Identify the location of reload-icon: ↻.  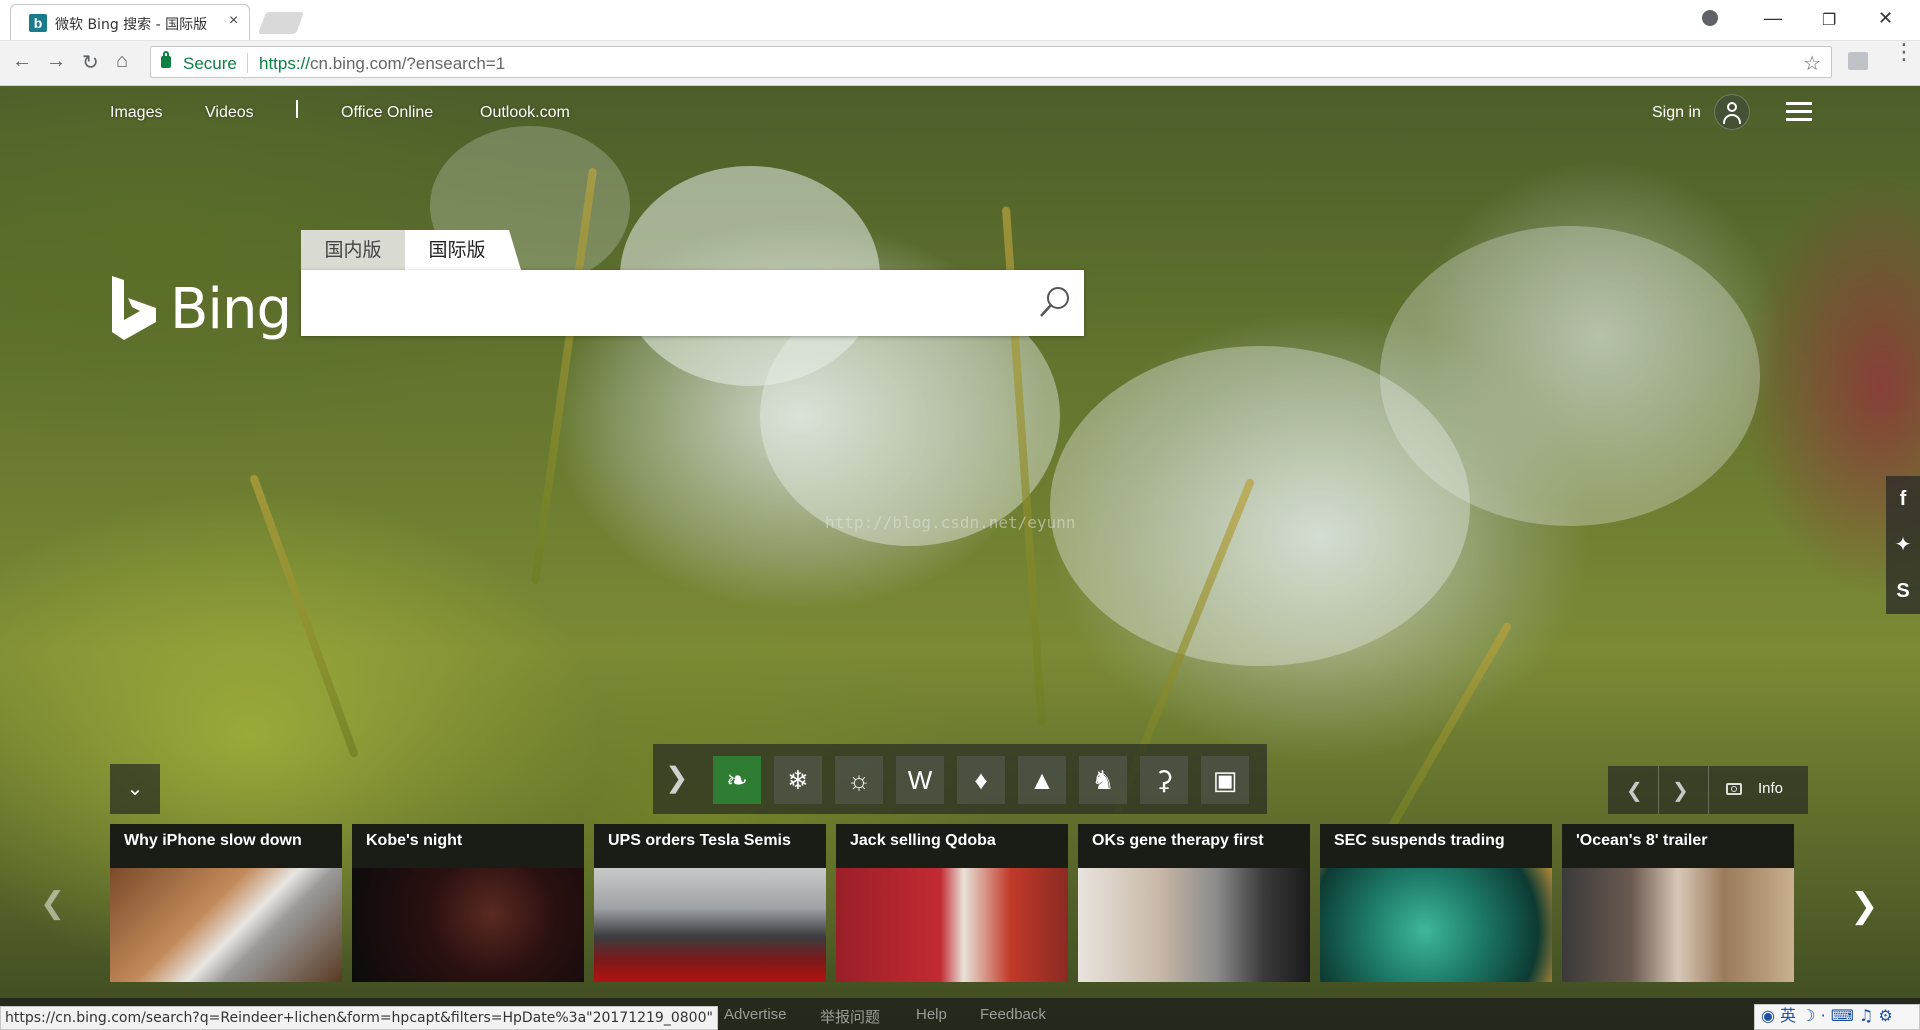
(90, 62).